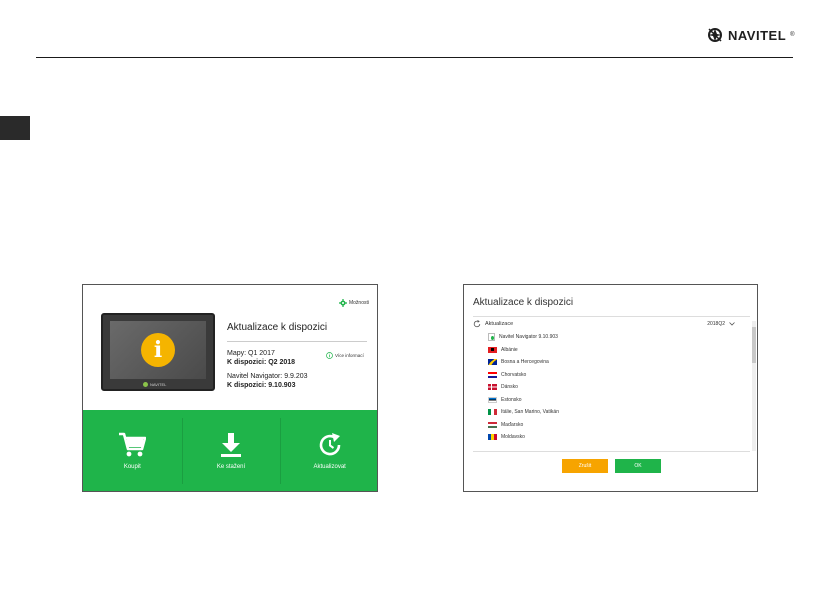  Describe the element at coordinates (513, 437) in the screenshot. I see `list-item-label: Moldavsko` at that location.